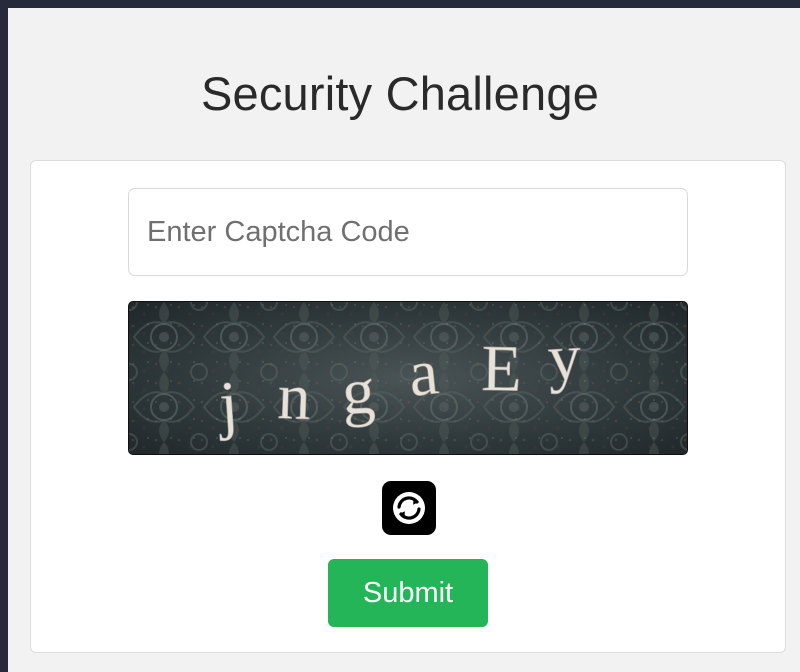 The height and width of the screenshot is (672, 800). What do you see at coordinates (564, 357) in the screenshot?
I see `captcha-char: y` at bounding box center [564, 357].